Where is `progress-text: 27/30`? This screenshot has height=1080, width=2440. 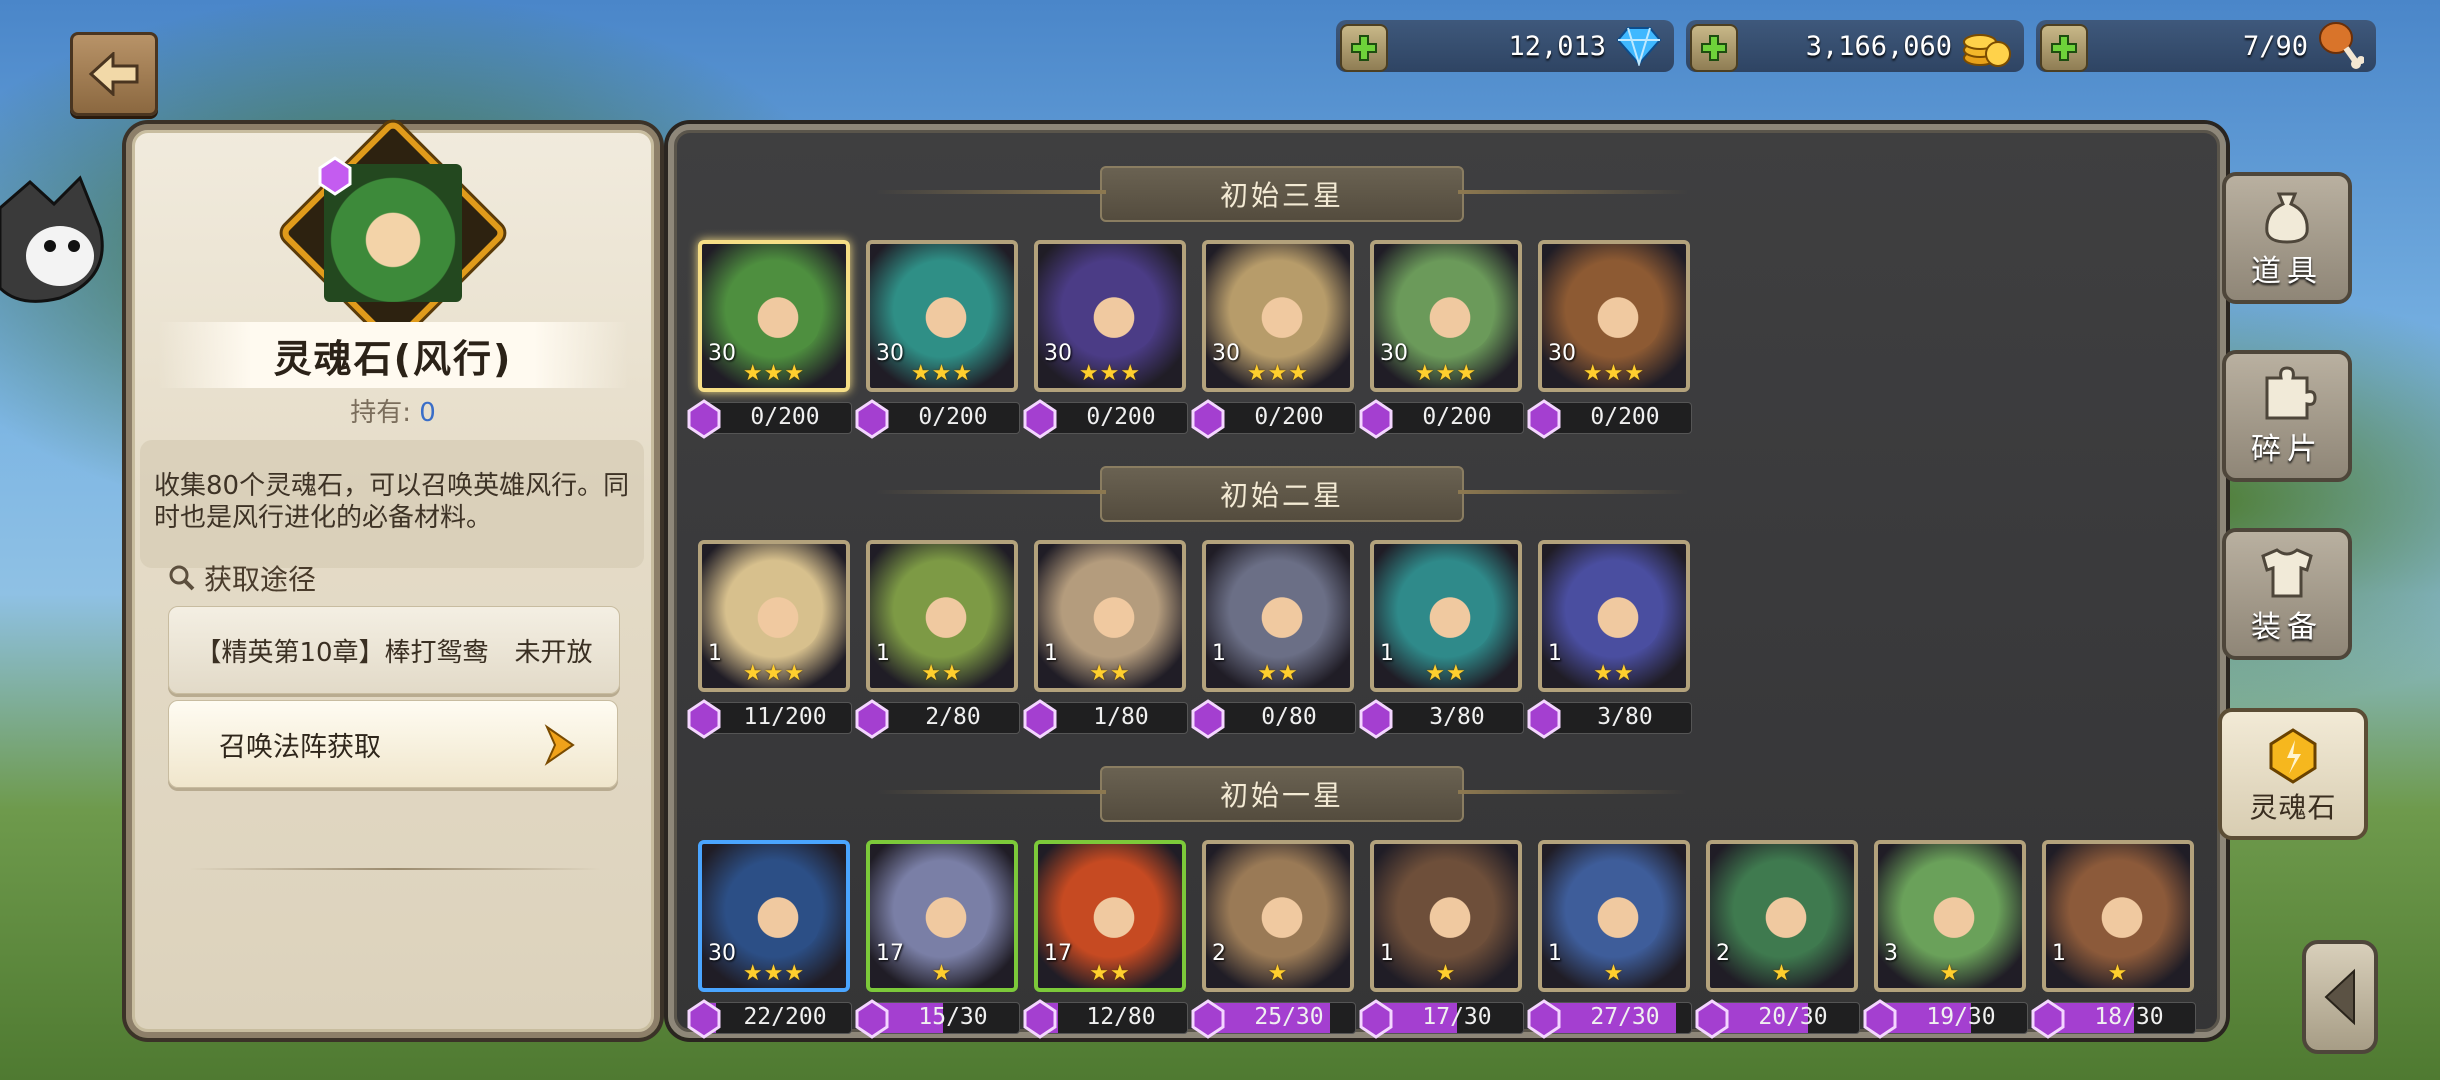 progress-text: 27/30 is located at coordinates (1625, 1017).